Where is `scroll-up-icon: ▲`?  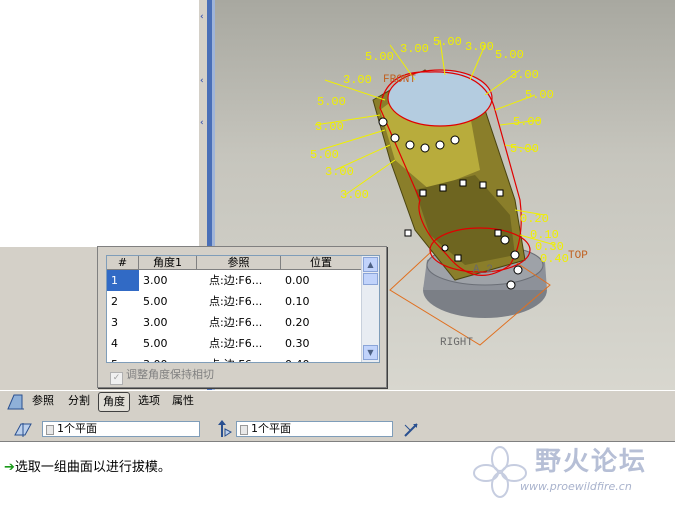
scroll-up-icon: ▲ is located at coordinates (370, 264).